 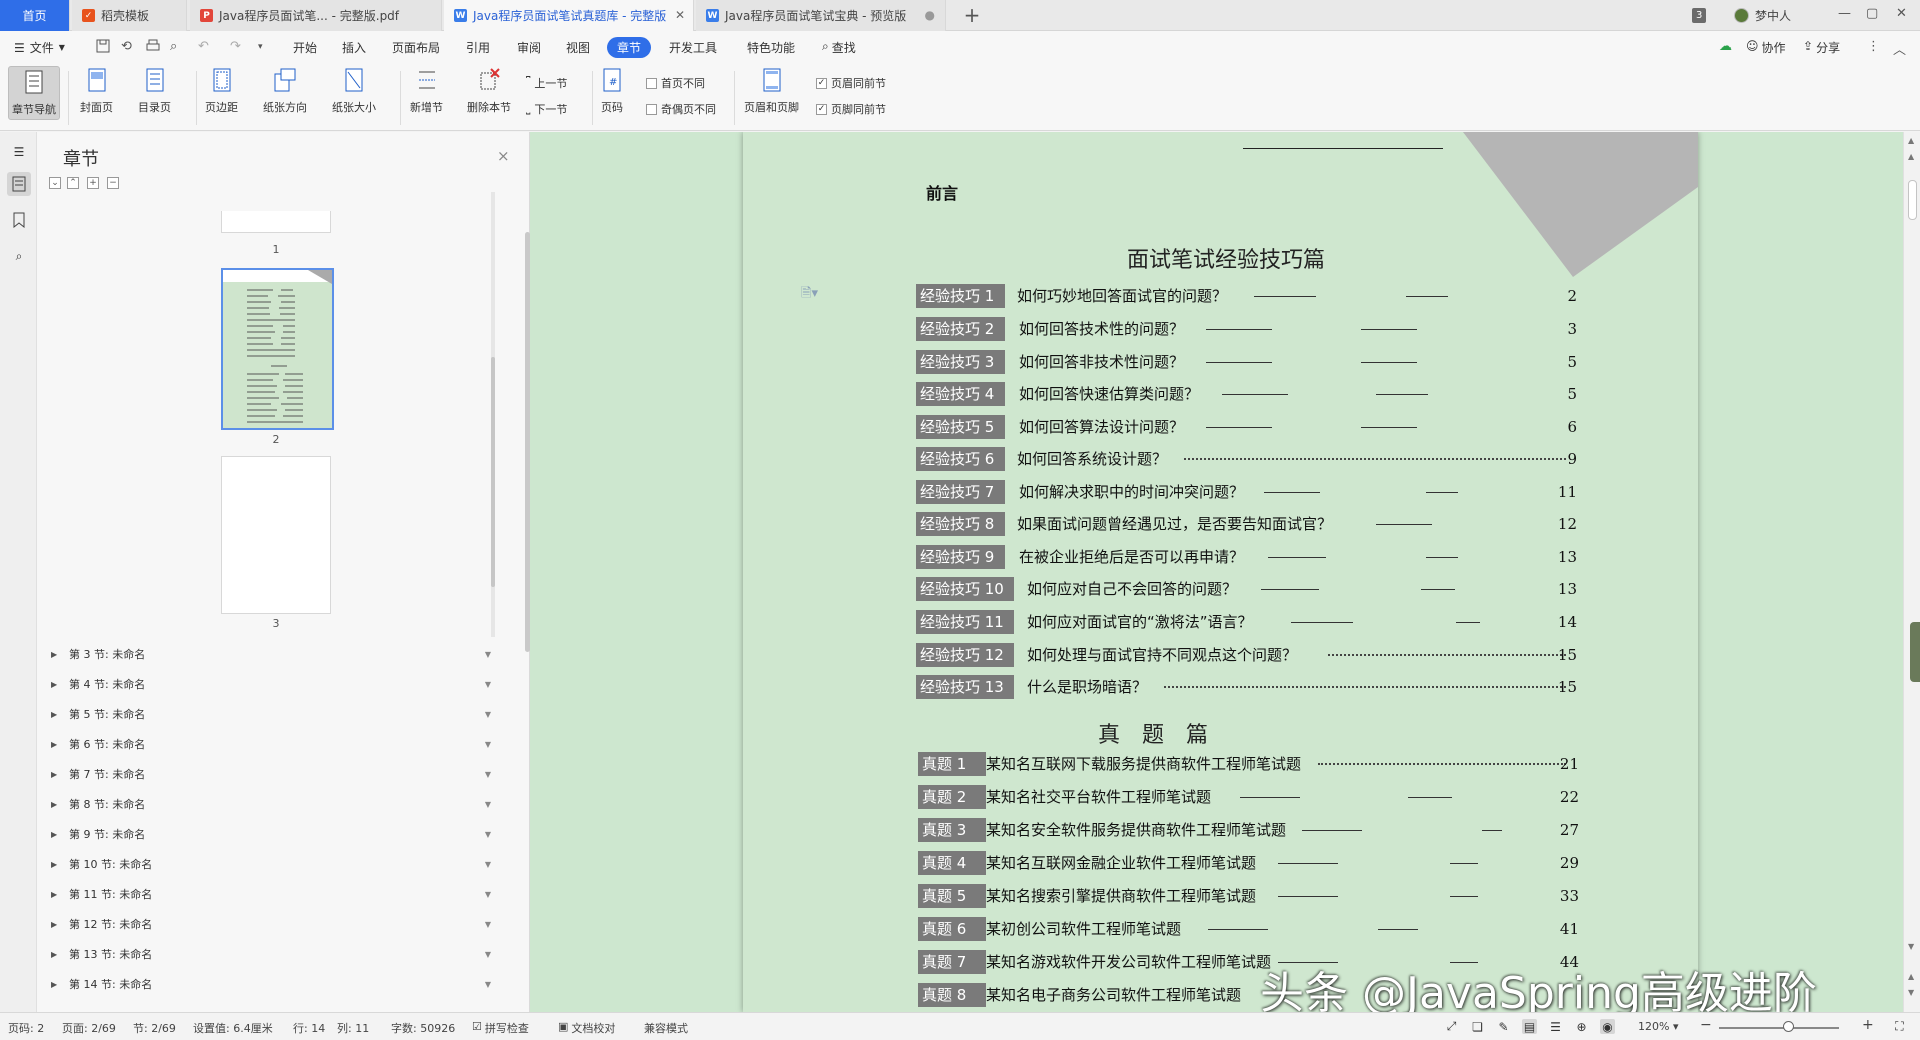 I want to click on outline-view-icon: ☰, so click(x=1555, y=1026).